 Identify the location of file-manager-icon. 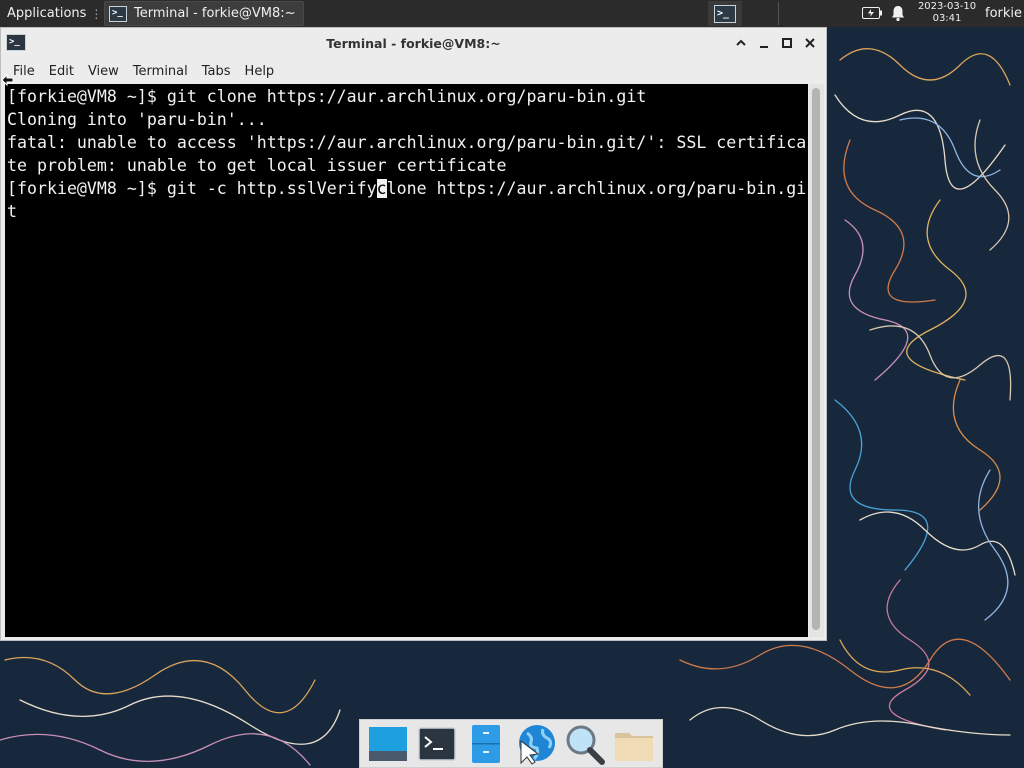
(486, 743).